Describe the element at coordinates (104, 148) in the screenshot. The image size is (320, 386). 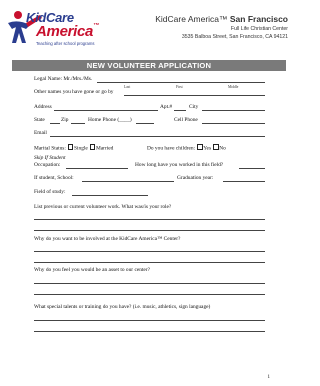
I see `married-option-label: Married` at that location.